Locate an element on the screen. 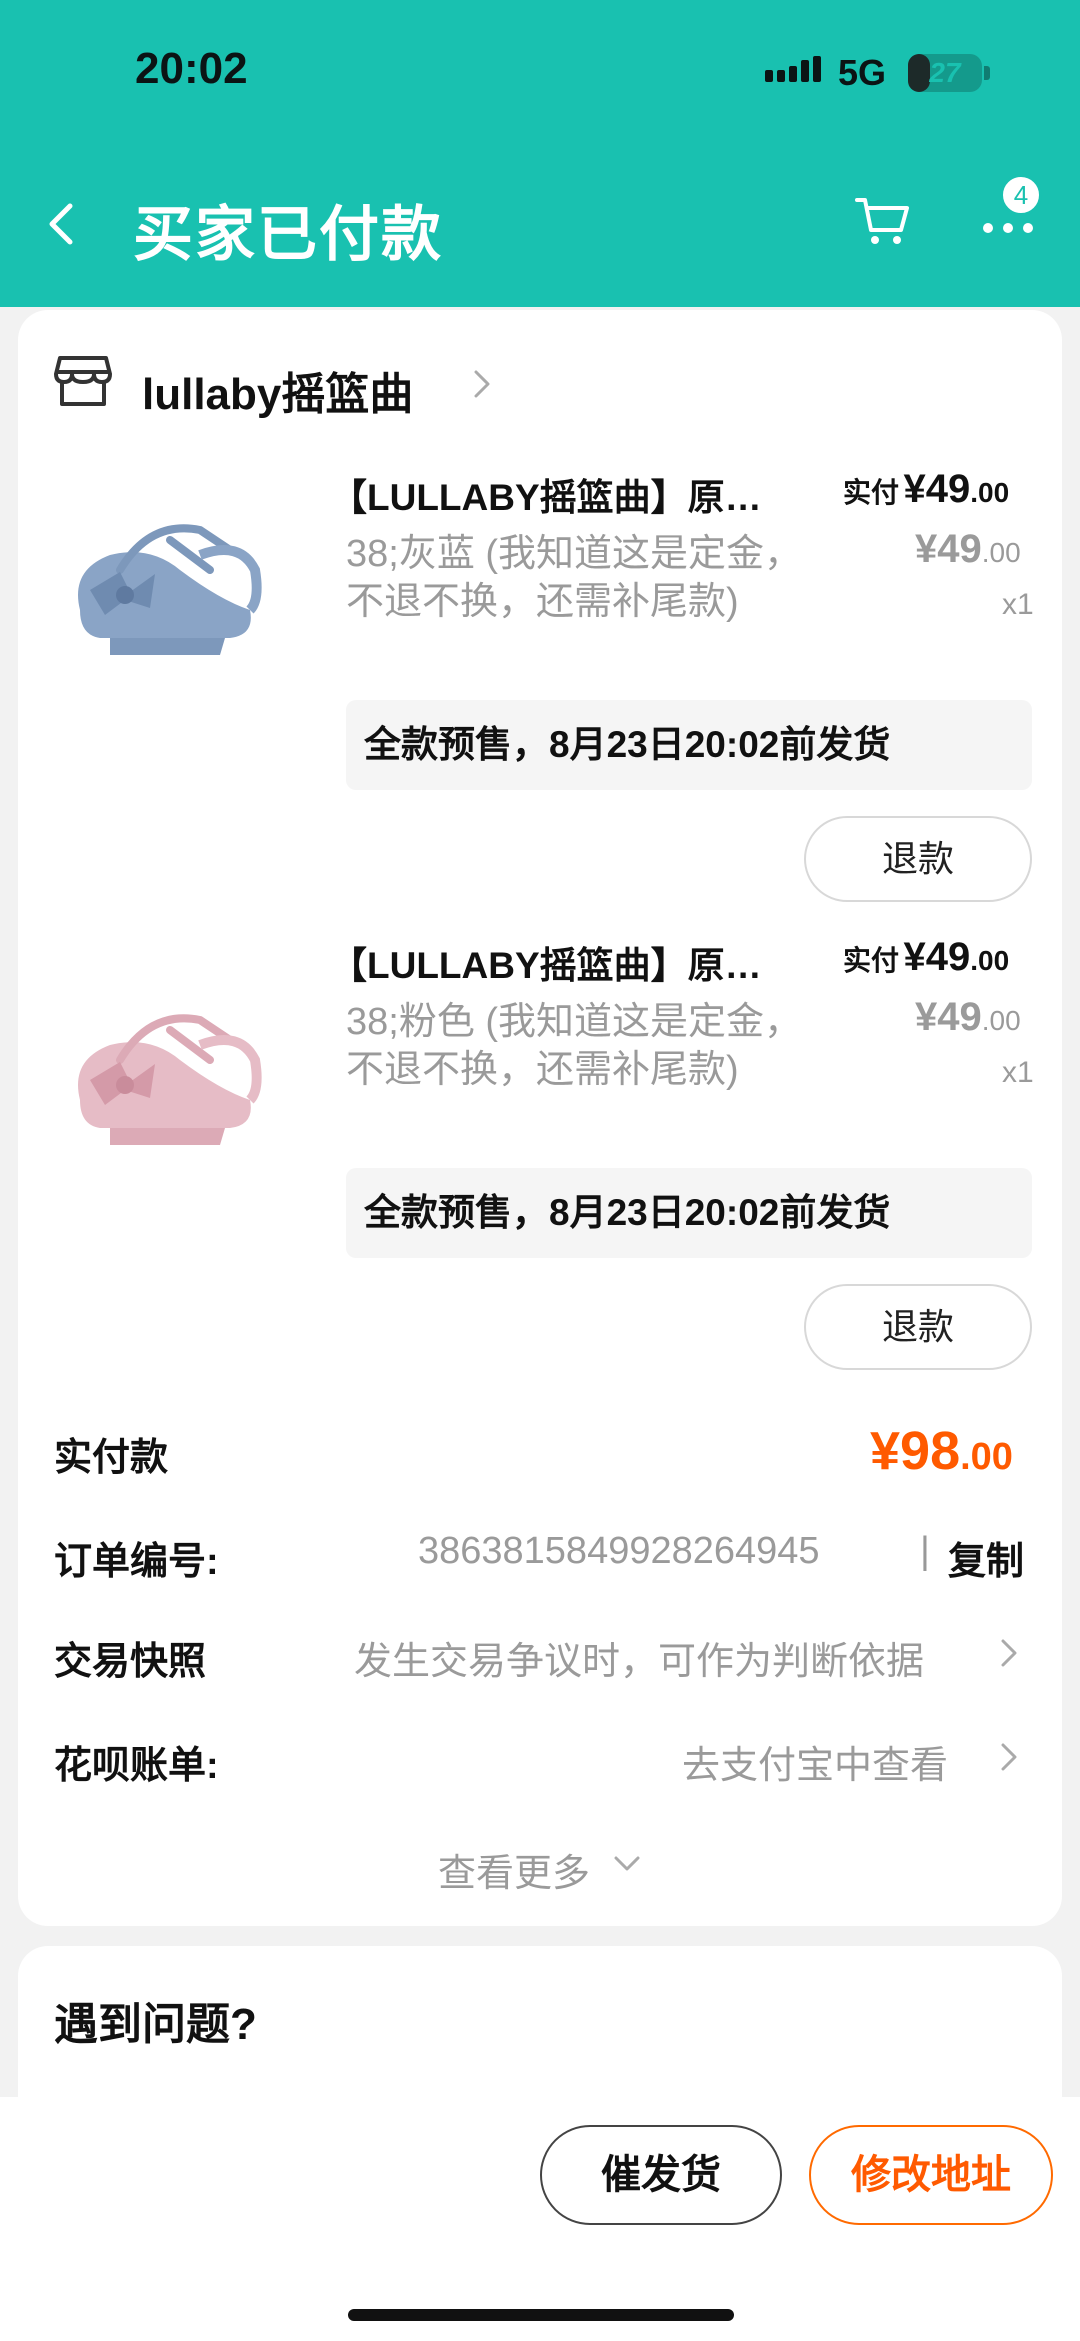 The width and height of the screenshot is (1080, 2341). order-number-value: 3863815849928264945 is located at coordinates (619, 1551).